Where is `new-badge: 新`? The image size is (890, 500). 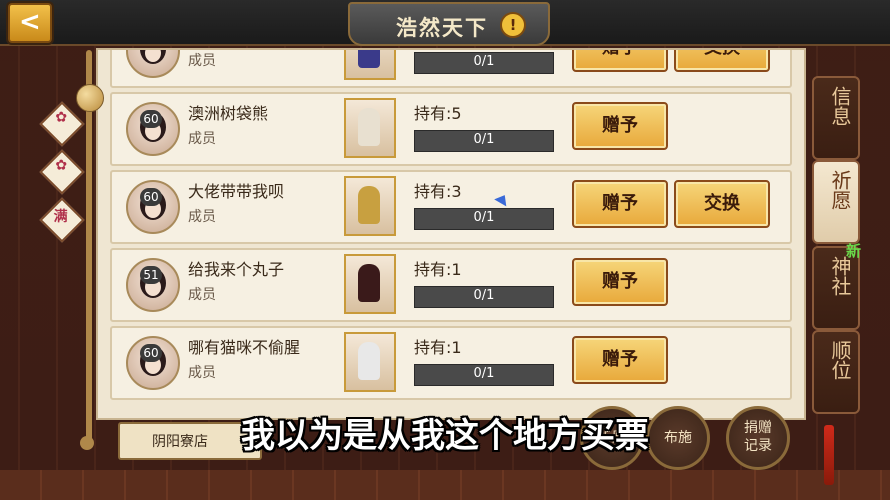
new-badge: 新 is located at coordinates (854, 251).